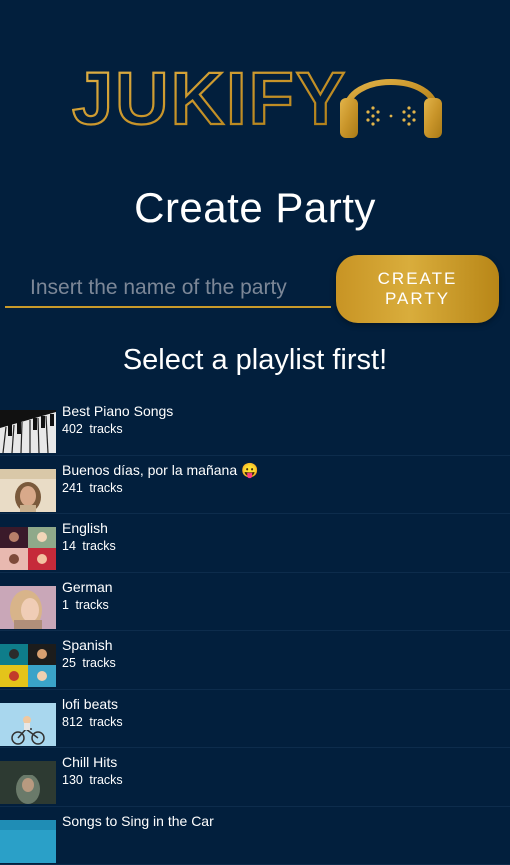 This screenshot has height=865, width=510. I want to click on playlist-item: Spanish 25 tracks, so click(255, 660).